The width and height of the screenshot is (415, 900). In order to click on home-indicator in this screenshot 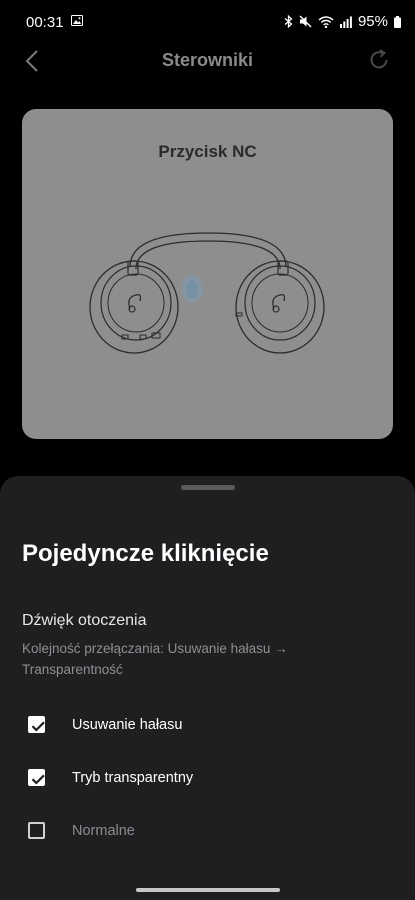, I will do `click(208, 890)`.